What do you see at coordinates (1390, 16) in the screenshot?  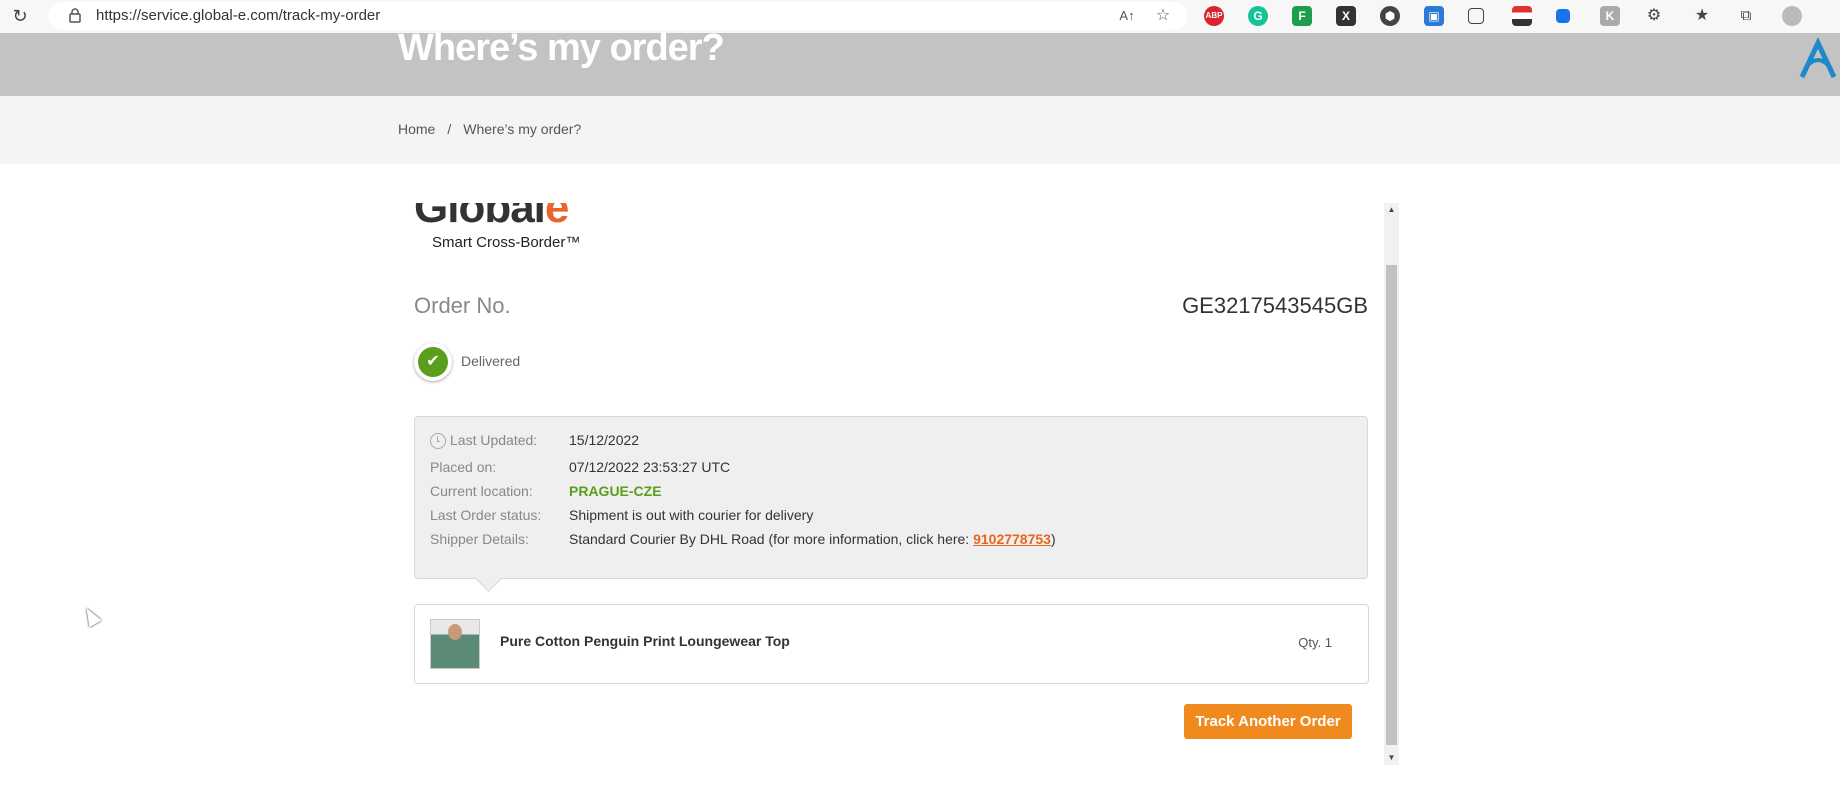 I see `extension-hex-icon: ⬢` at bounding box center [1390, 16].